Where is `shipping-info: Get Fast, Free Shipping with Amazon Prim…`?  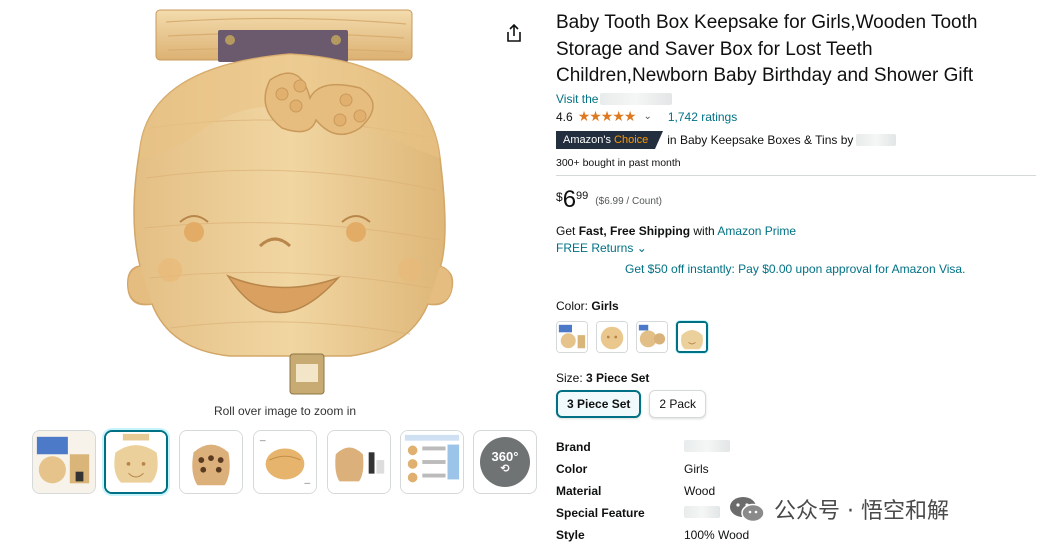
shipping-info: Get Fast, Free Shipping with Amazon Prim… is located at coordinates (791, 231).